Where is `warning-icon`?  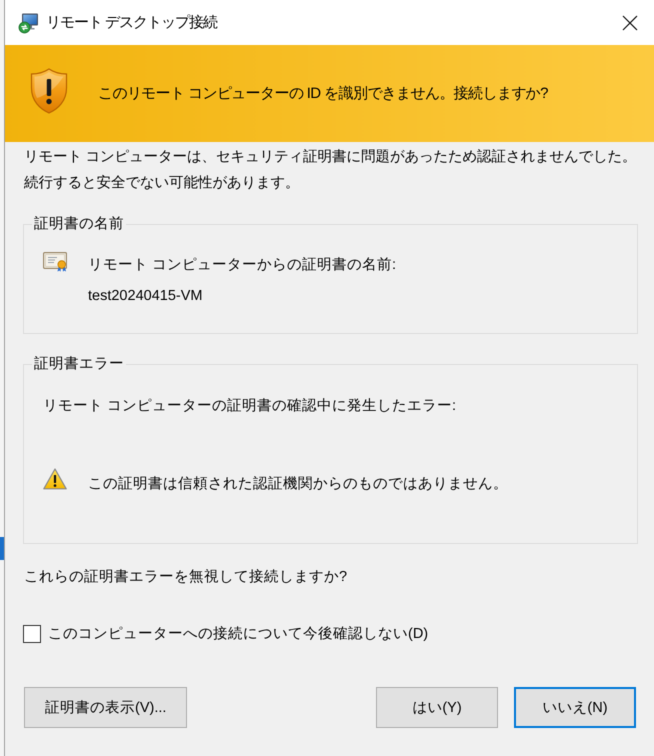
warning-icon is located at coordinates (55, 479).